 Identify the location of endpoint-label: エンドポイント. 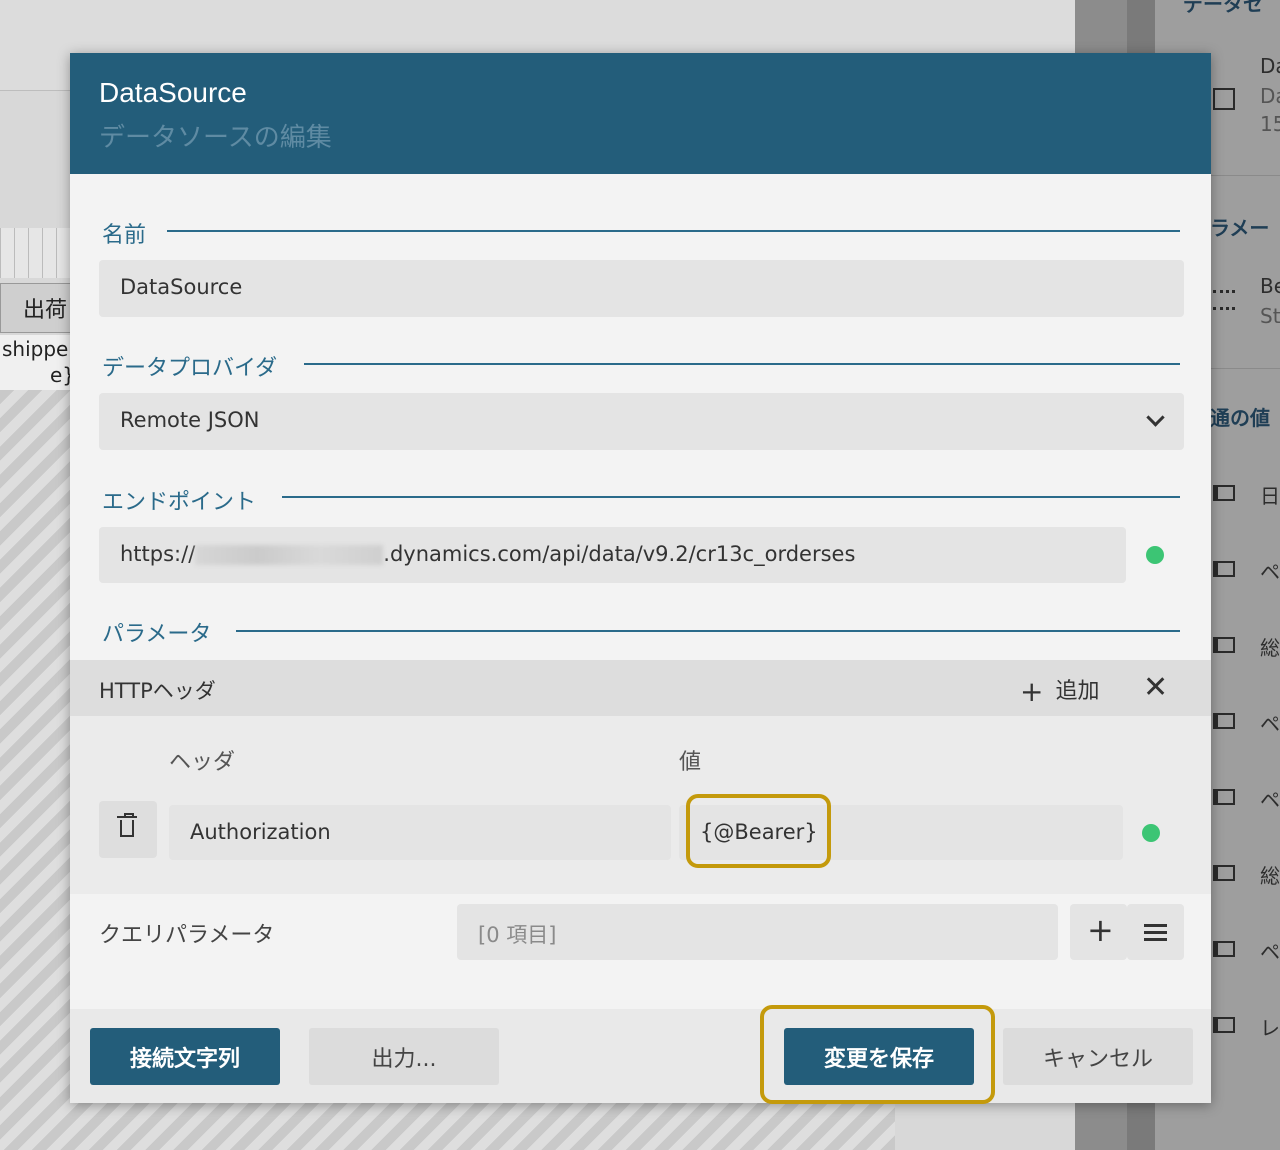
(179, 502).